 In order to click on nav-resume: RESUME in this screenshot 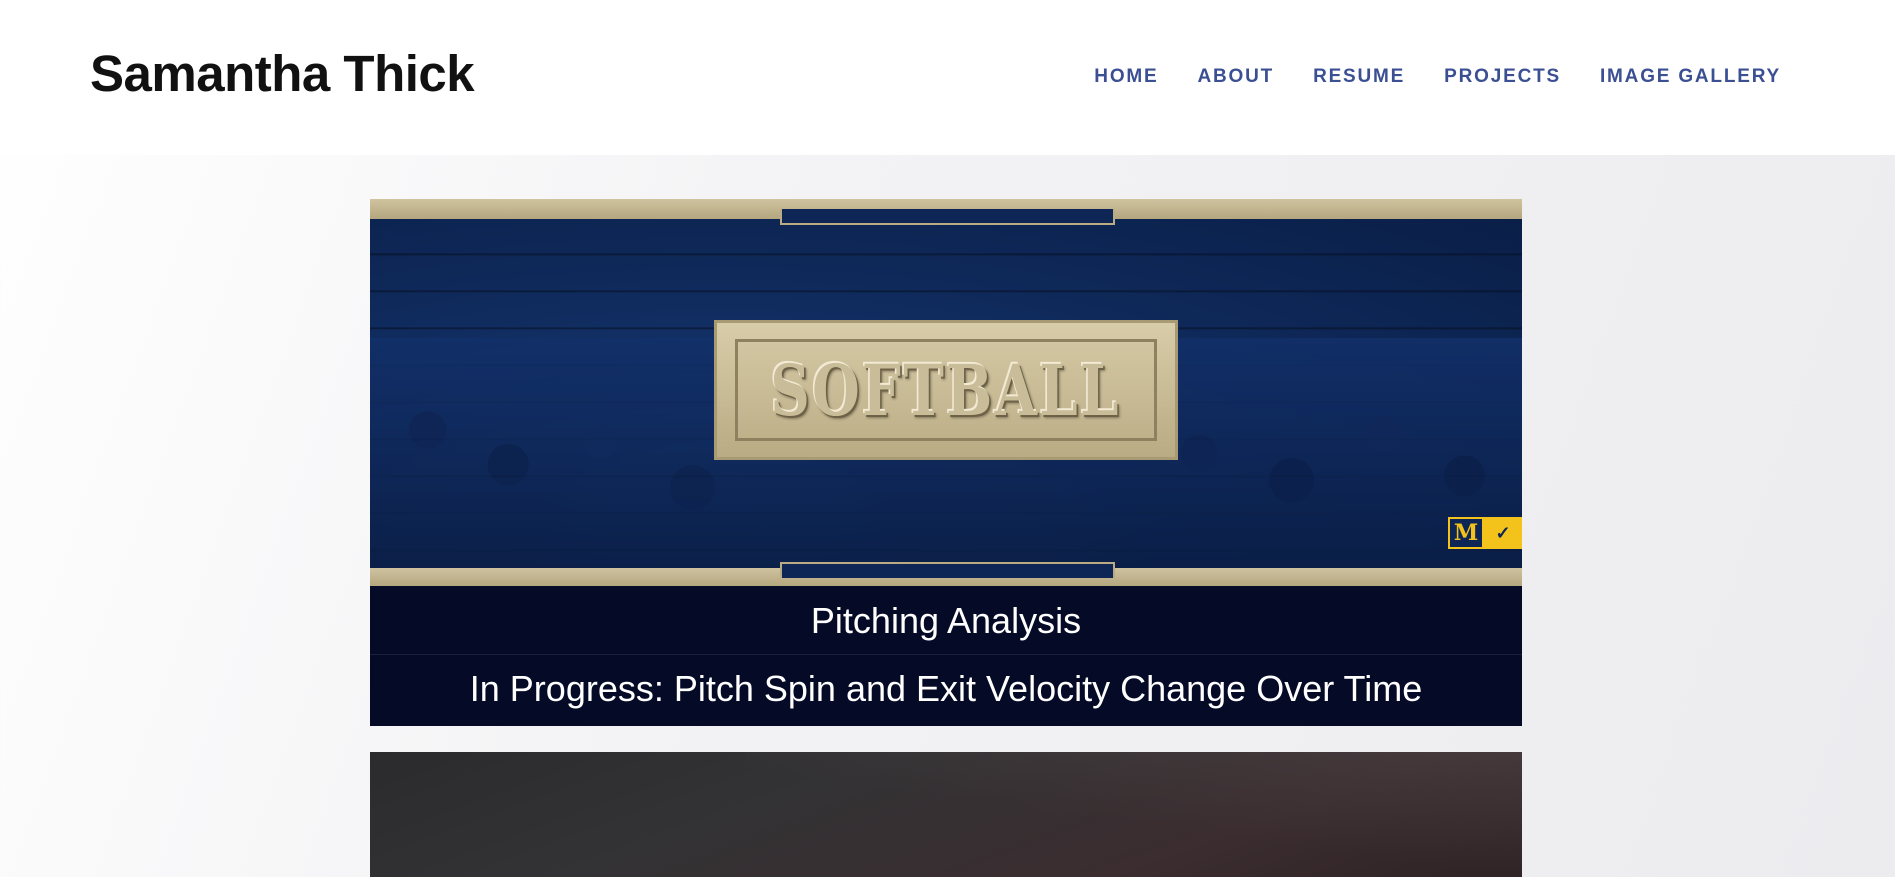, I will do `click(1359, 77)`.